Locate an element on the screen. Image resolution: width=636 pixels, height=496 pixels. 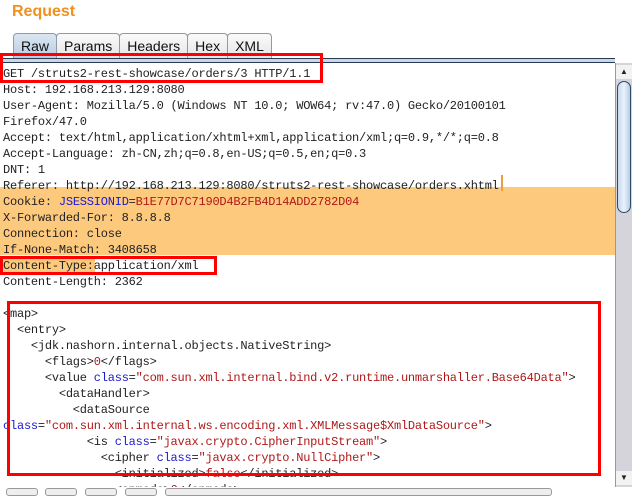
scroll-up-icon: ▲ is located at coordinates (624, 72).